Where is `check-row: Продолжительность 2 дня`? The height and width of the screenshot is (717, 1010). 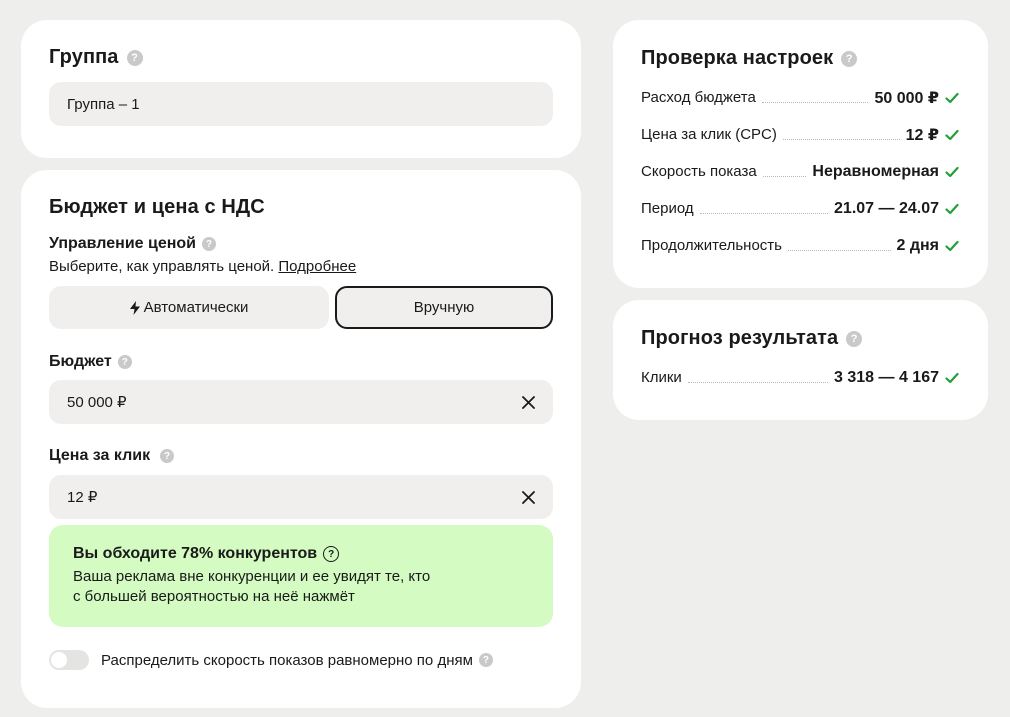
check-row: Продолжительность 2 дня is located at coordinates (800, 245).